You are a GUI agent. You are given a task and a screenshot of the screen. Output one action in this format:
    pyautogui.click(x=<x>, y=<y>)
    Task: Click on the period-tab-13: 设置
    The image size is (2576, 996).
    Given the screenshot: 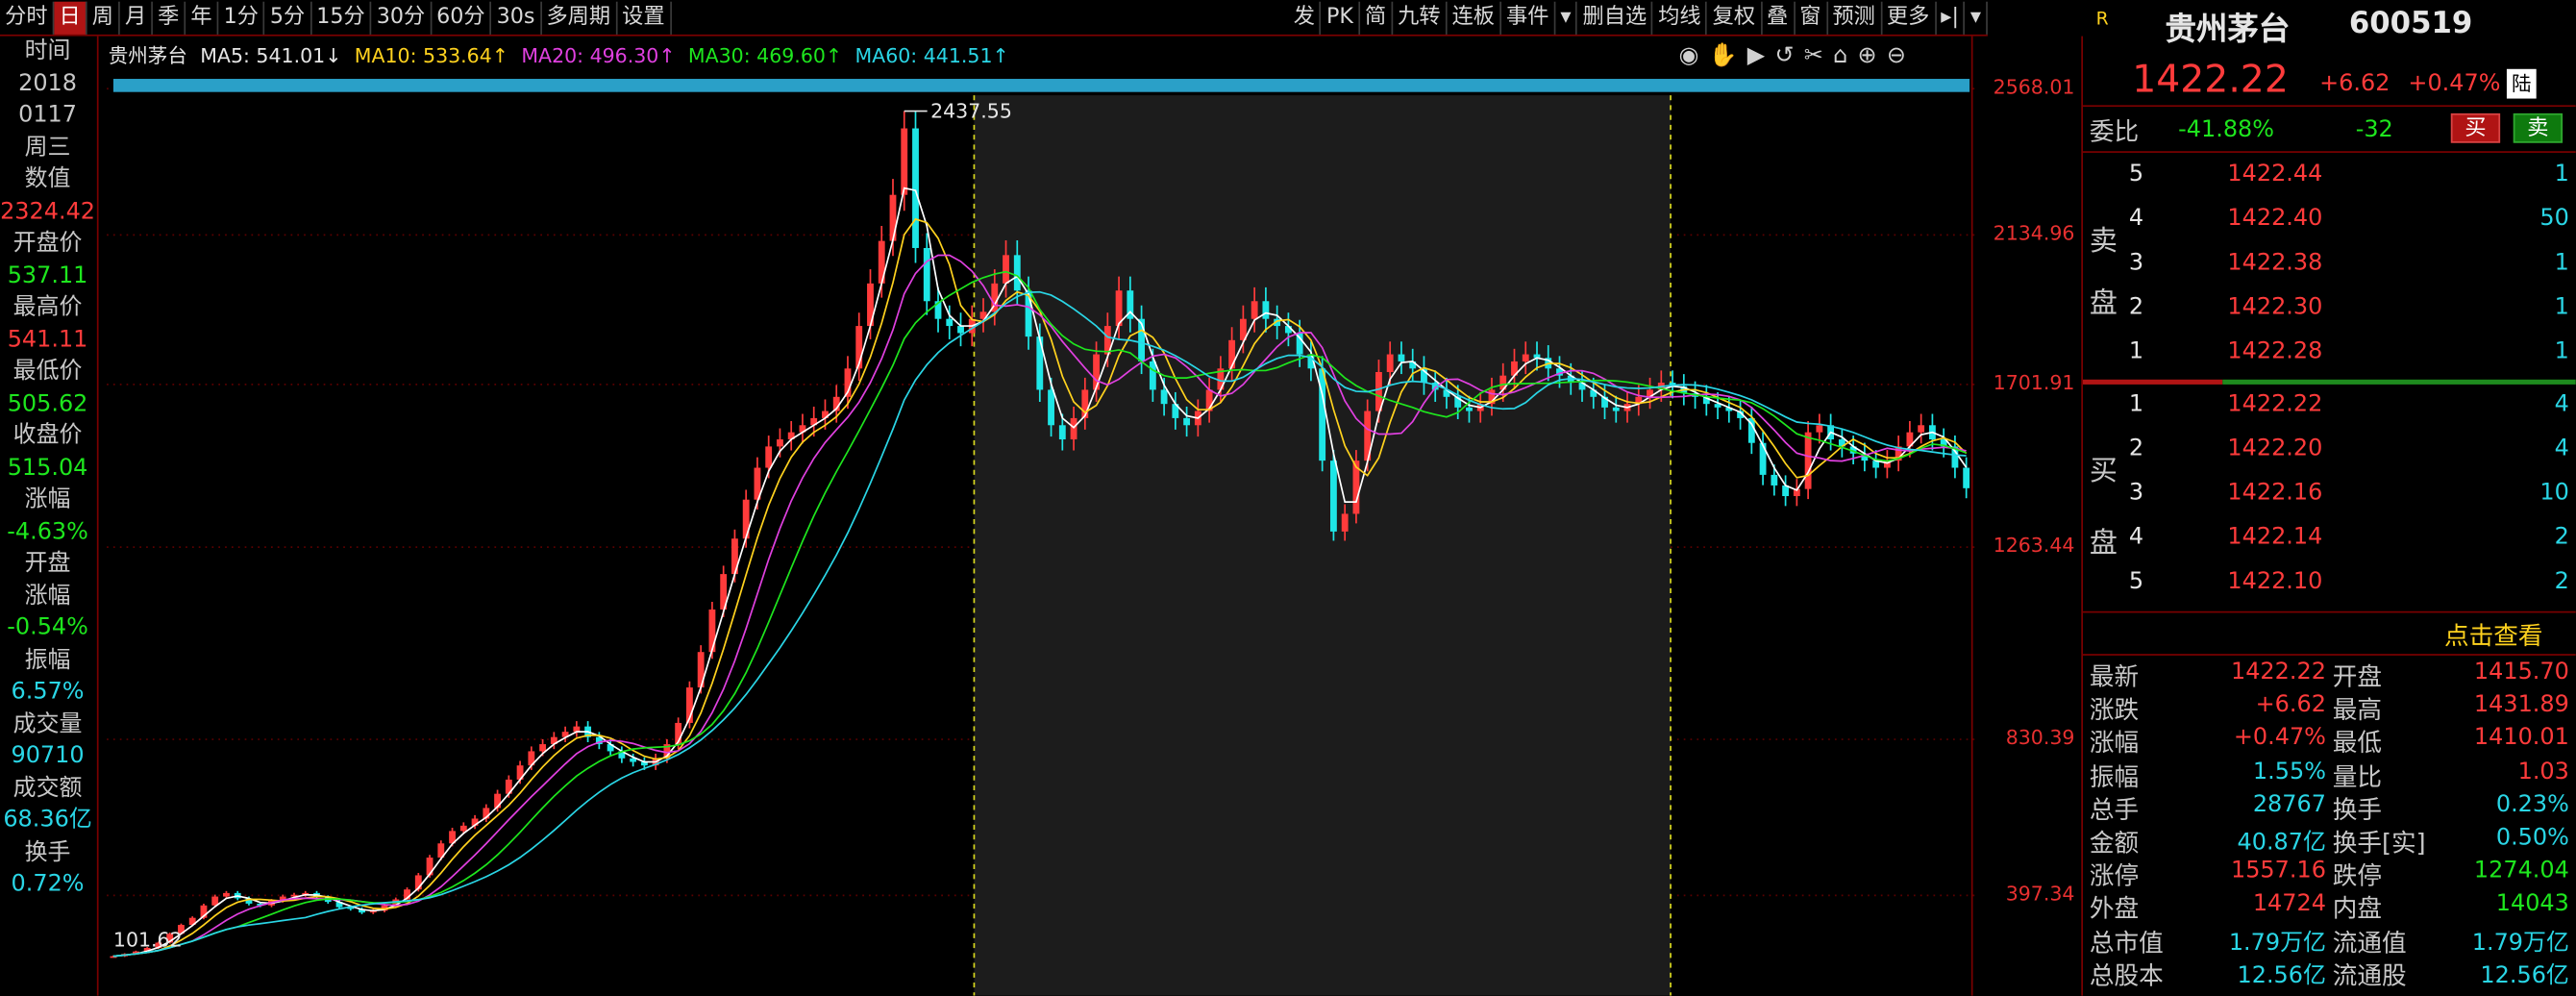 What is the action you would take?
    pyautogui.click(x=645, y=17)
    